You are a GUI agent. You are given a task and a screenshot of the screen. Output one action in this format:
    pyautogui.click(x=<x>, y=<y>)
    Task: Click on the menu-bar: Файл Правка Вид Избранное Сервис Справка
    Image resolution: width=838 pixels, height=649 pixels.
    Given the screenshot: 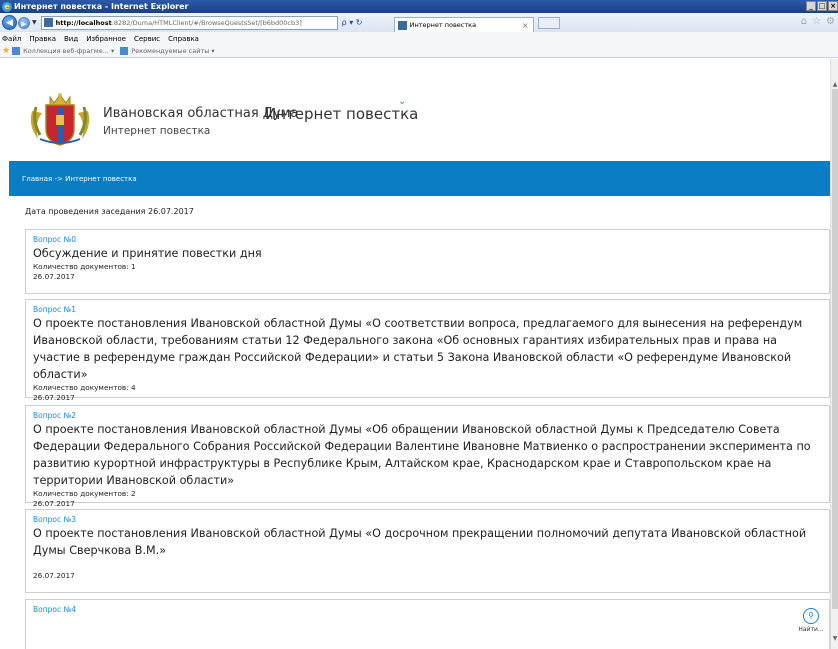 What is the action you would take?
    pyautogui.click(x=419, y=38)
    